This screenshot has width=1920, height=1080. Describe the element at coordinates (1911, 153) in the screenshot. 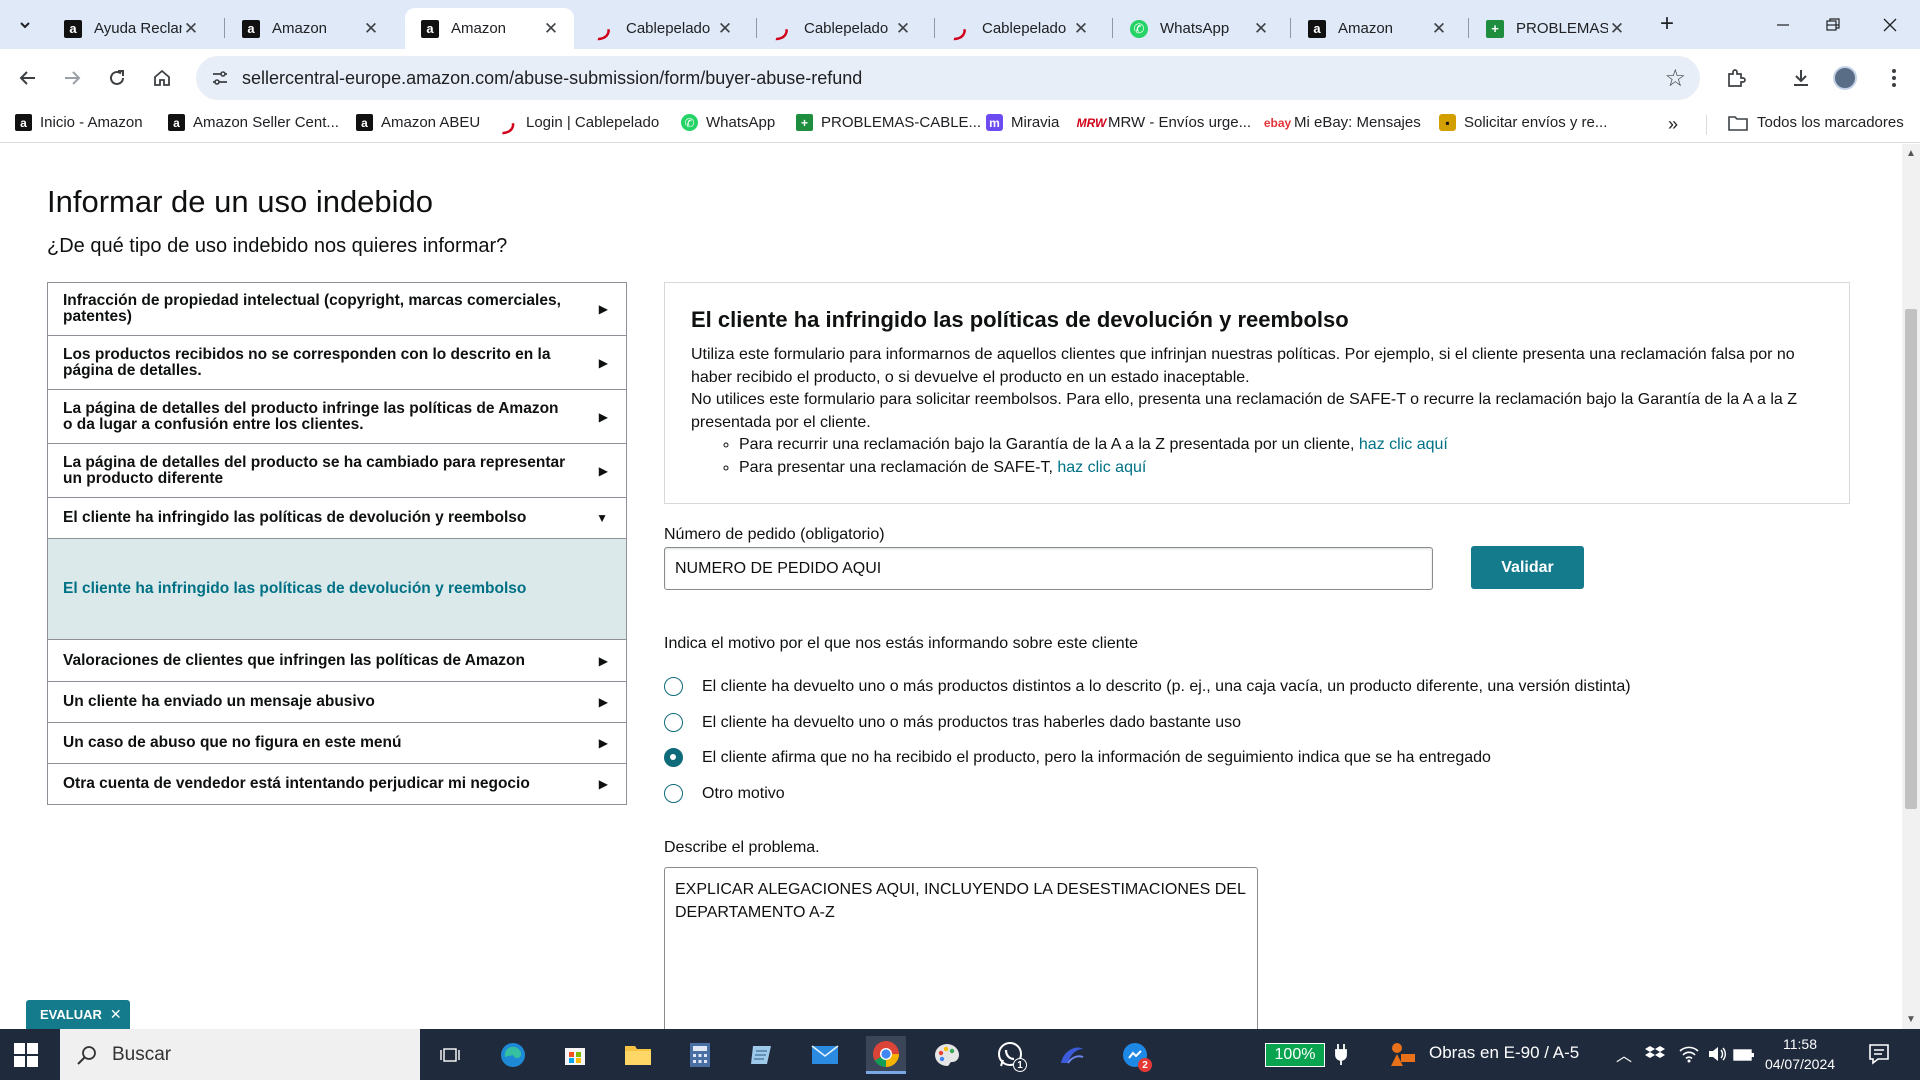

I see `scroll-up-icon: ▲` at that location.